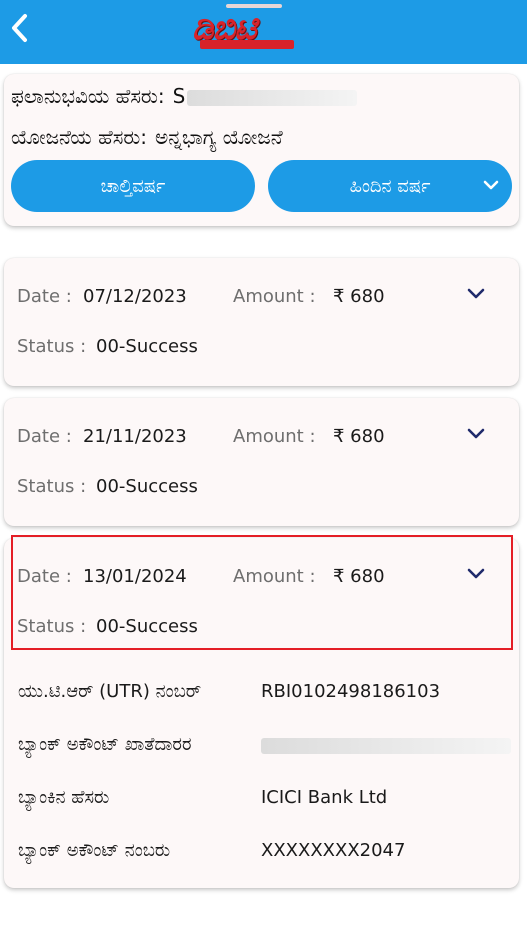 The image size is (527, 931). I want to click on masked-name, so click(272, 97).